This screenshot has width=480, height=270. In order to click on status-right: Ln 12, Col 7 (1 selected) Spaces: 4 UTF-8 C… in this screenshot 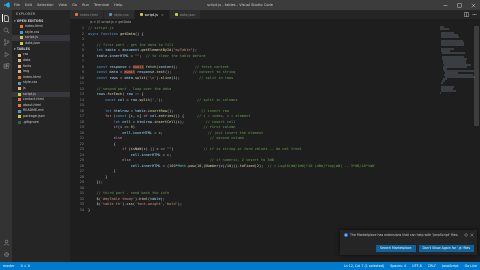, I will do `click(407, 266)`.